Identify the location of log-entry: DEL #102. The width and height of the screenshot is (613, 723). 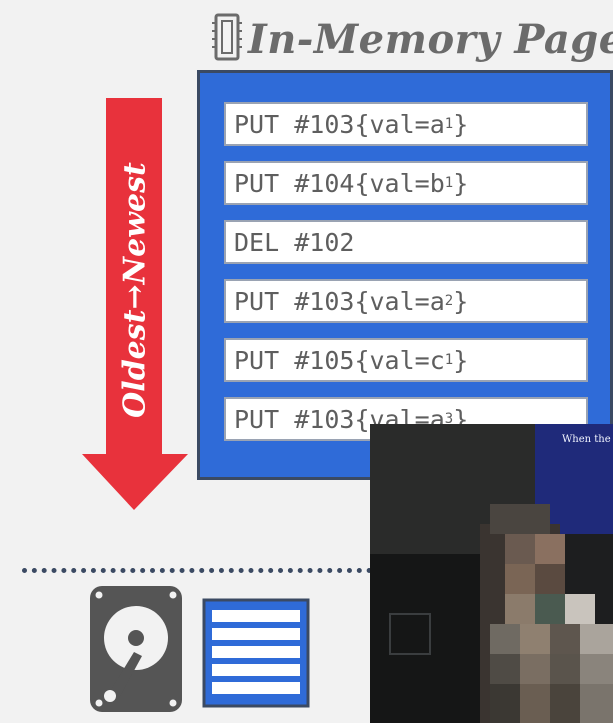
(406, 242).